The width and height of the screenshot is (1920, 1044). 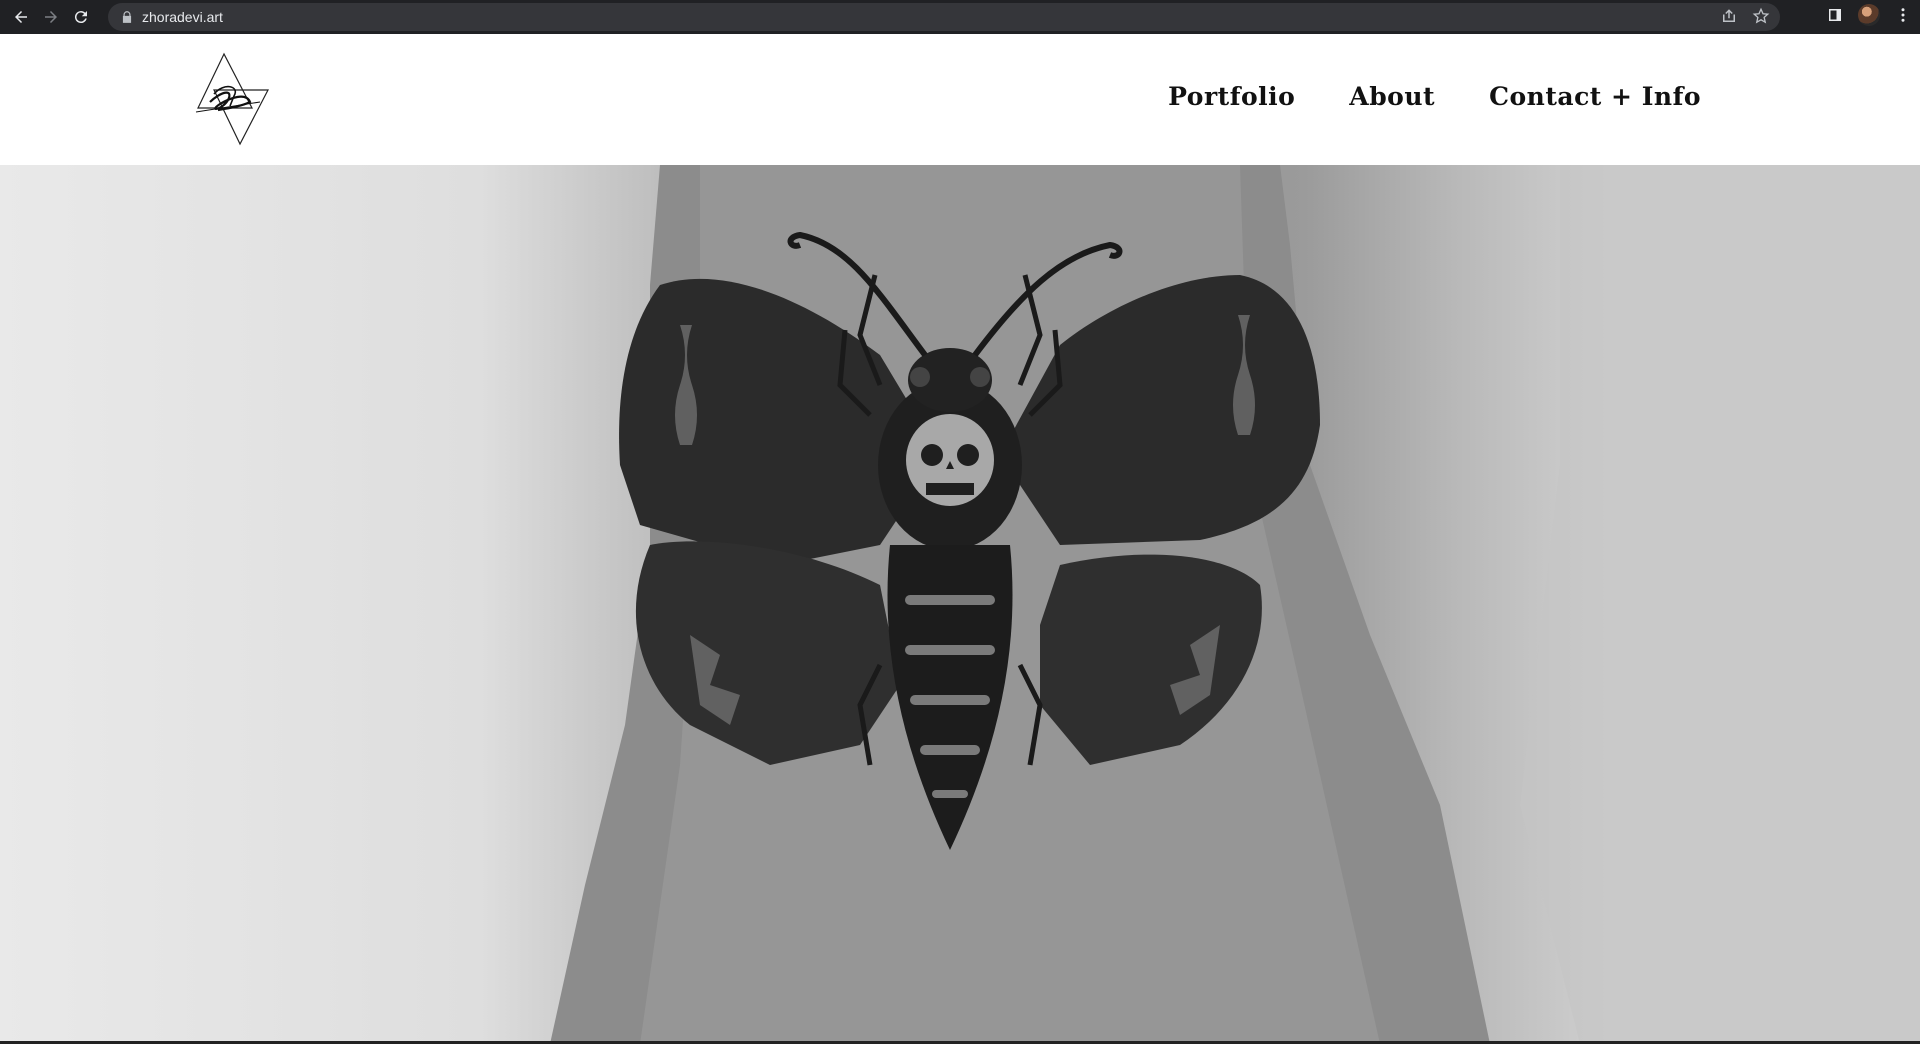 I want to click on nav-about: About, so click(x=1392, y=96).